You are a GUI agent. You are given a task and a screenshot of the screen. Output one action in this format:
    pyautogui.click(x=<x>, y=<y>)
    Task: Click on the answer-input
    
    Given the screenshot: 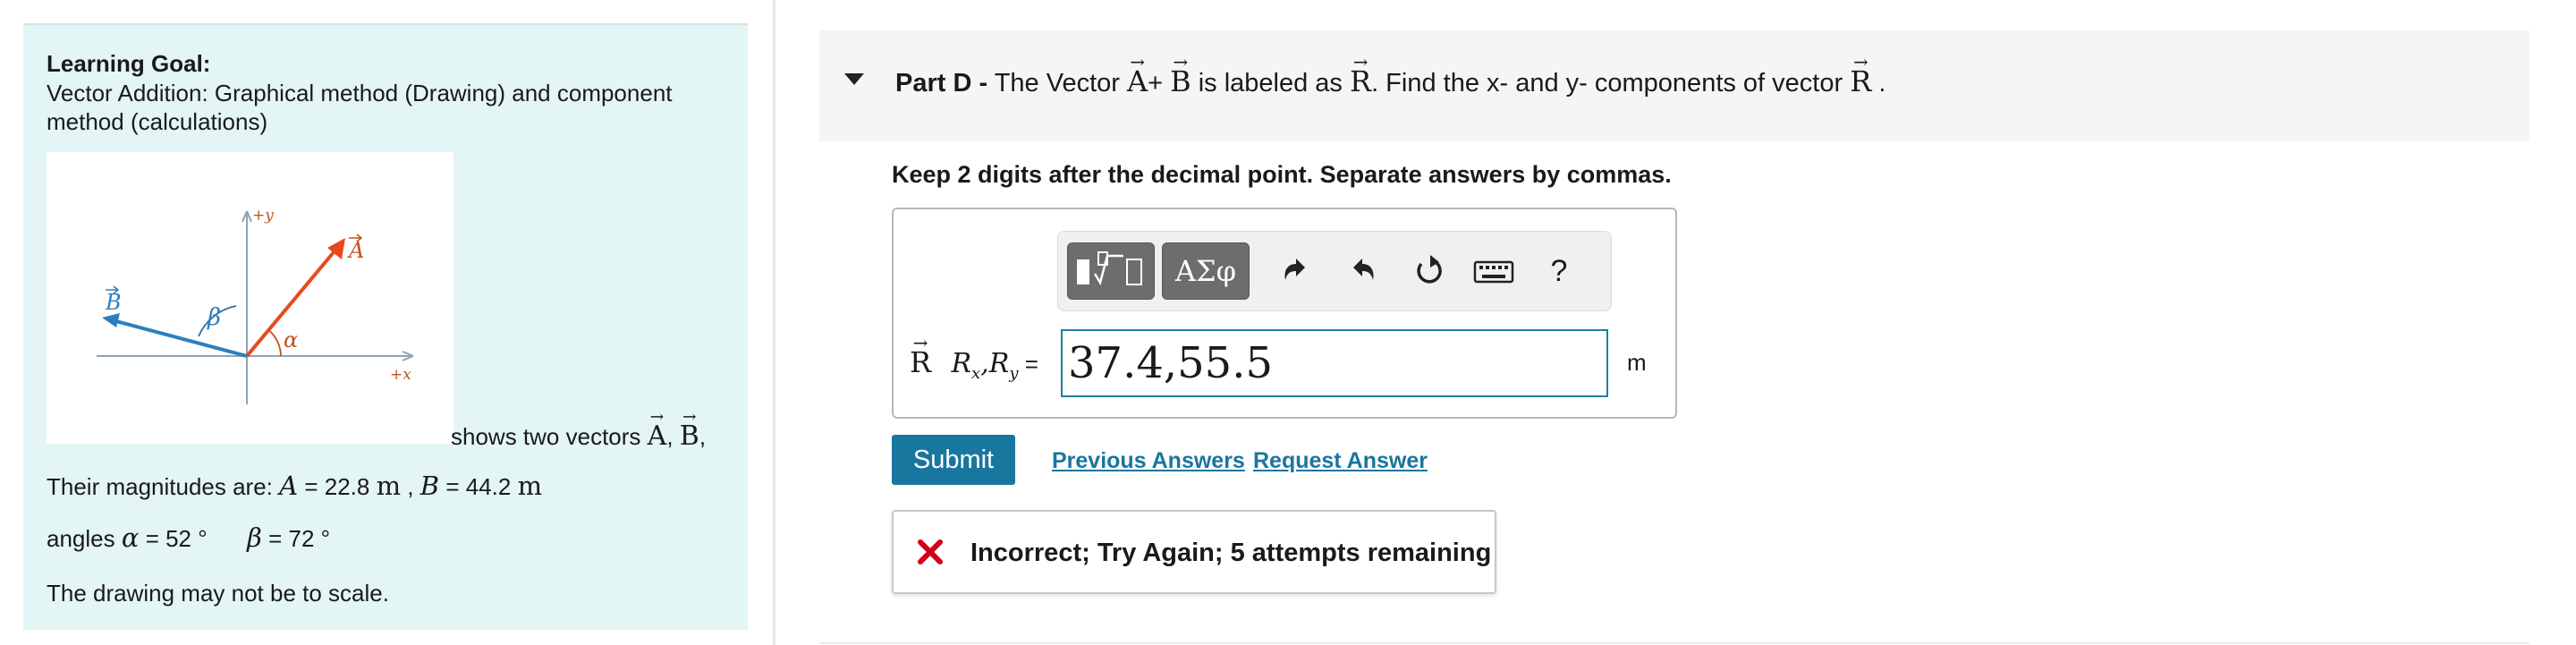 What is the action you would take?
    pyautogui.click(x=1334, y=363)
    